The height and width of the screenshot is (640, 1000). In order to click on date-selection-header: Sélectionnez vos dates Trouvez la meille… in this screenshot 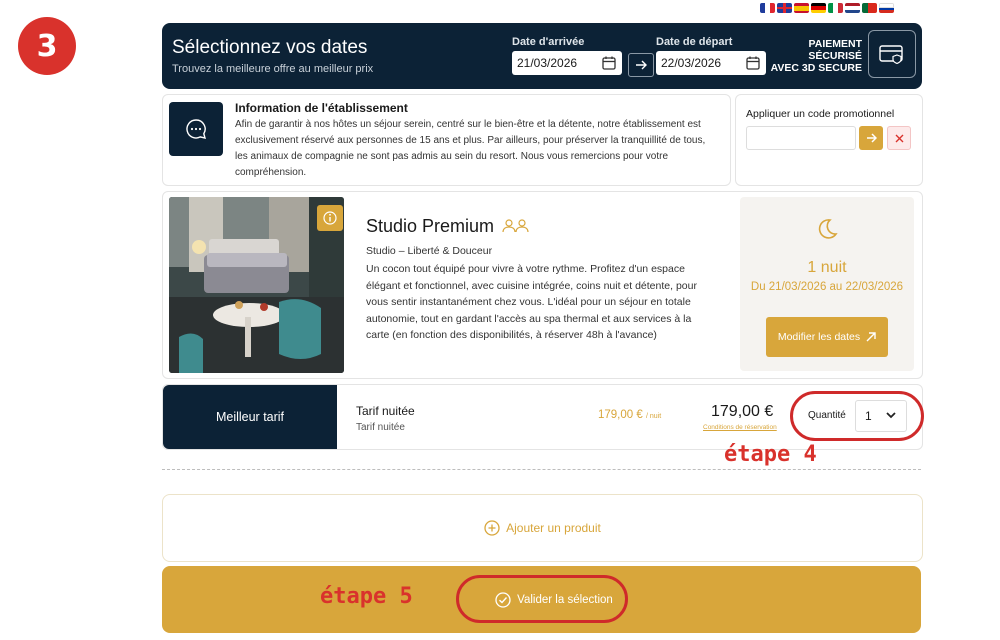, I will do `click(542, 56)`.